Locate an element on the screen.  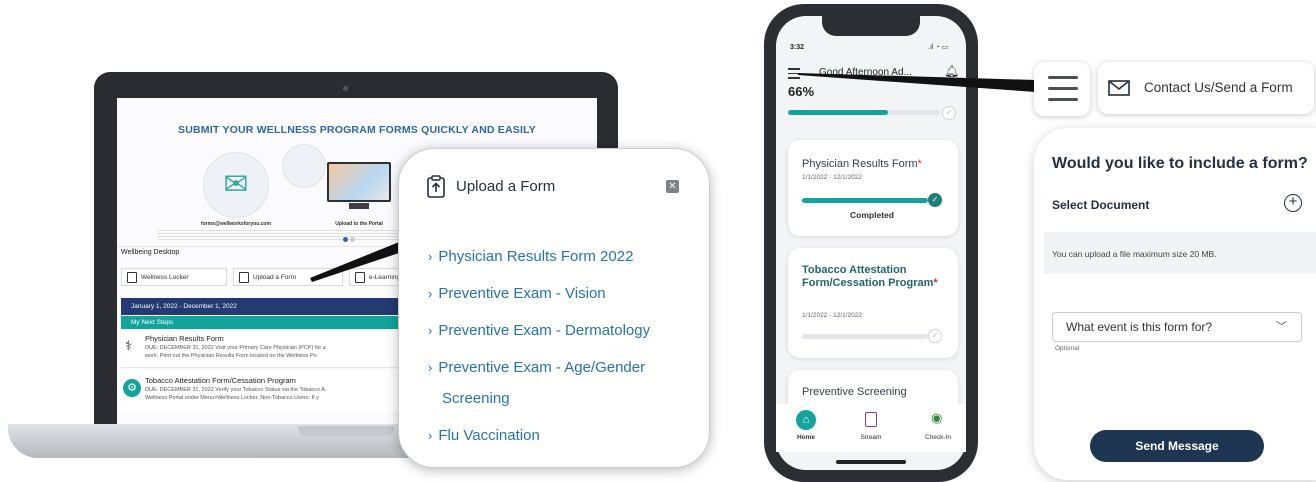
link-physician-results-form: › Physician Results Form 2022 is located at coordinates (530, 256).